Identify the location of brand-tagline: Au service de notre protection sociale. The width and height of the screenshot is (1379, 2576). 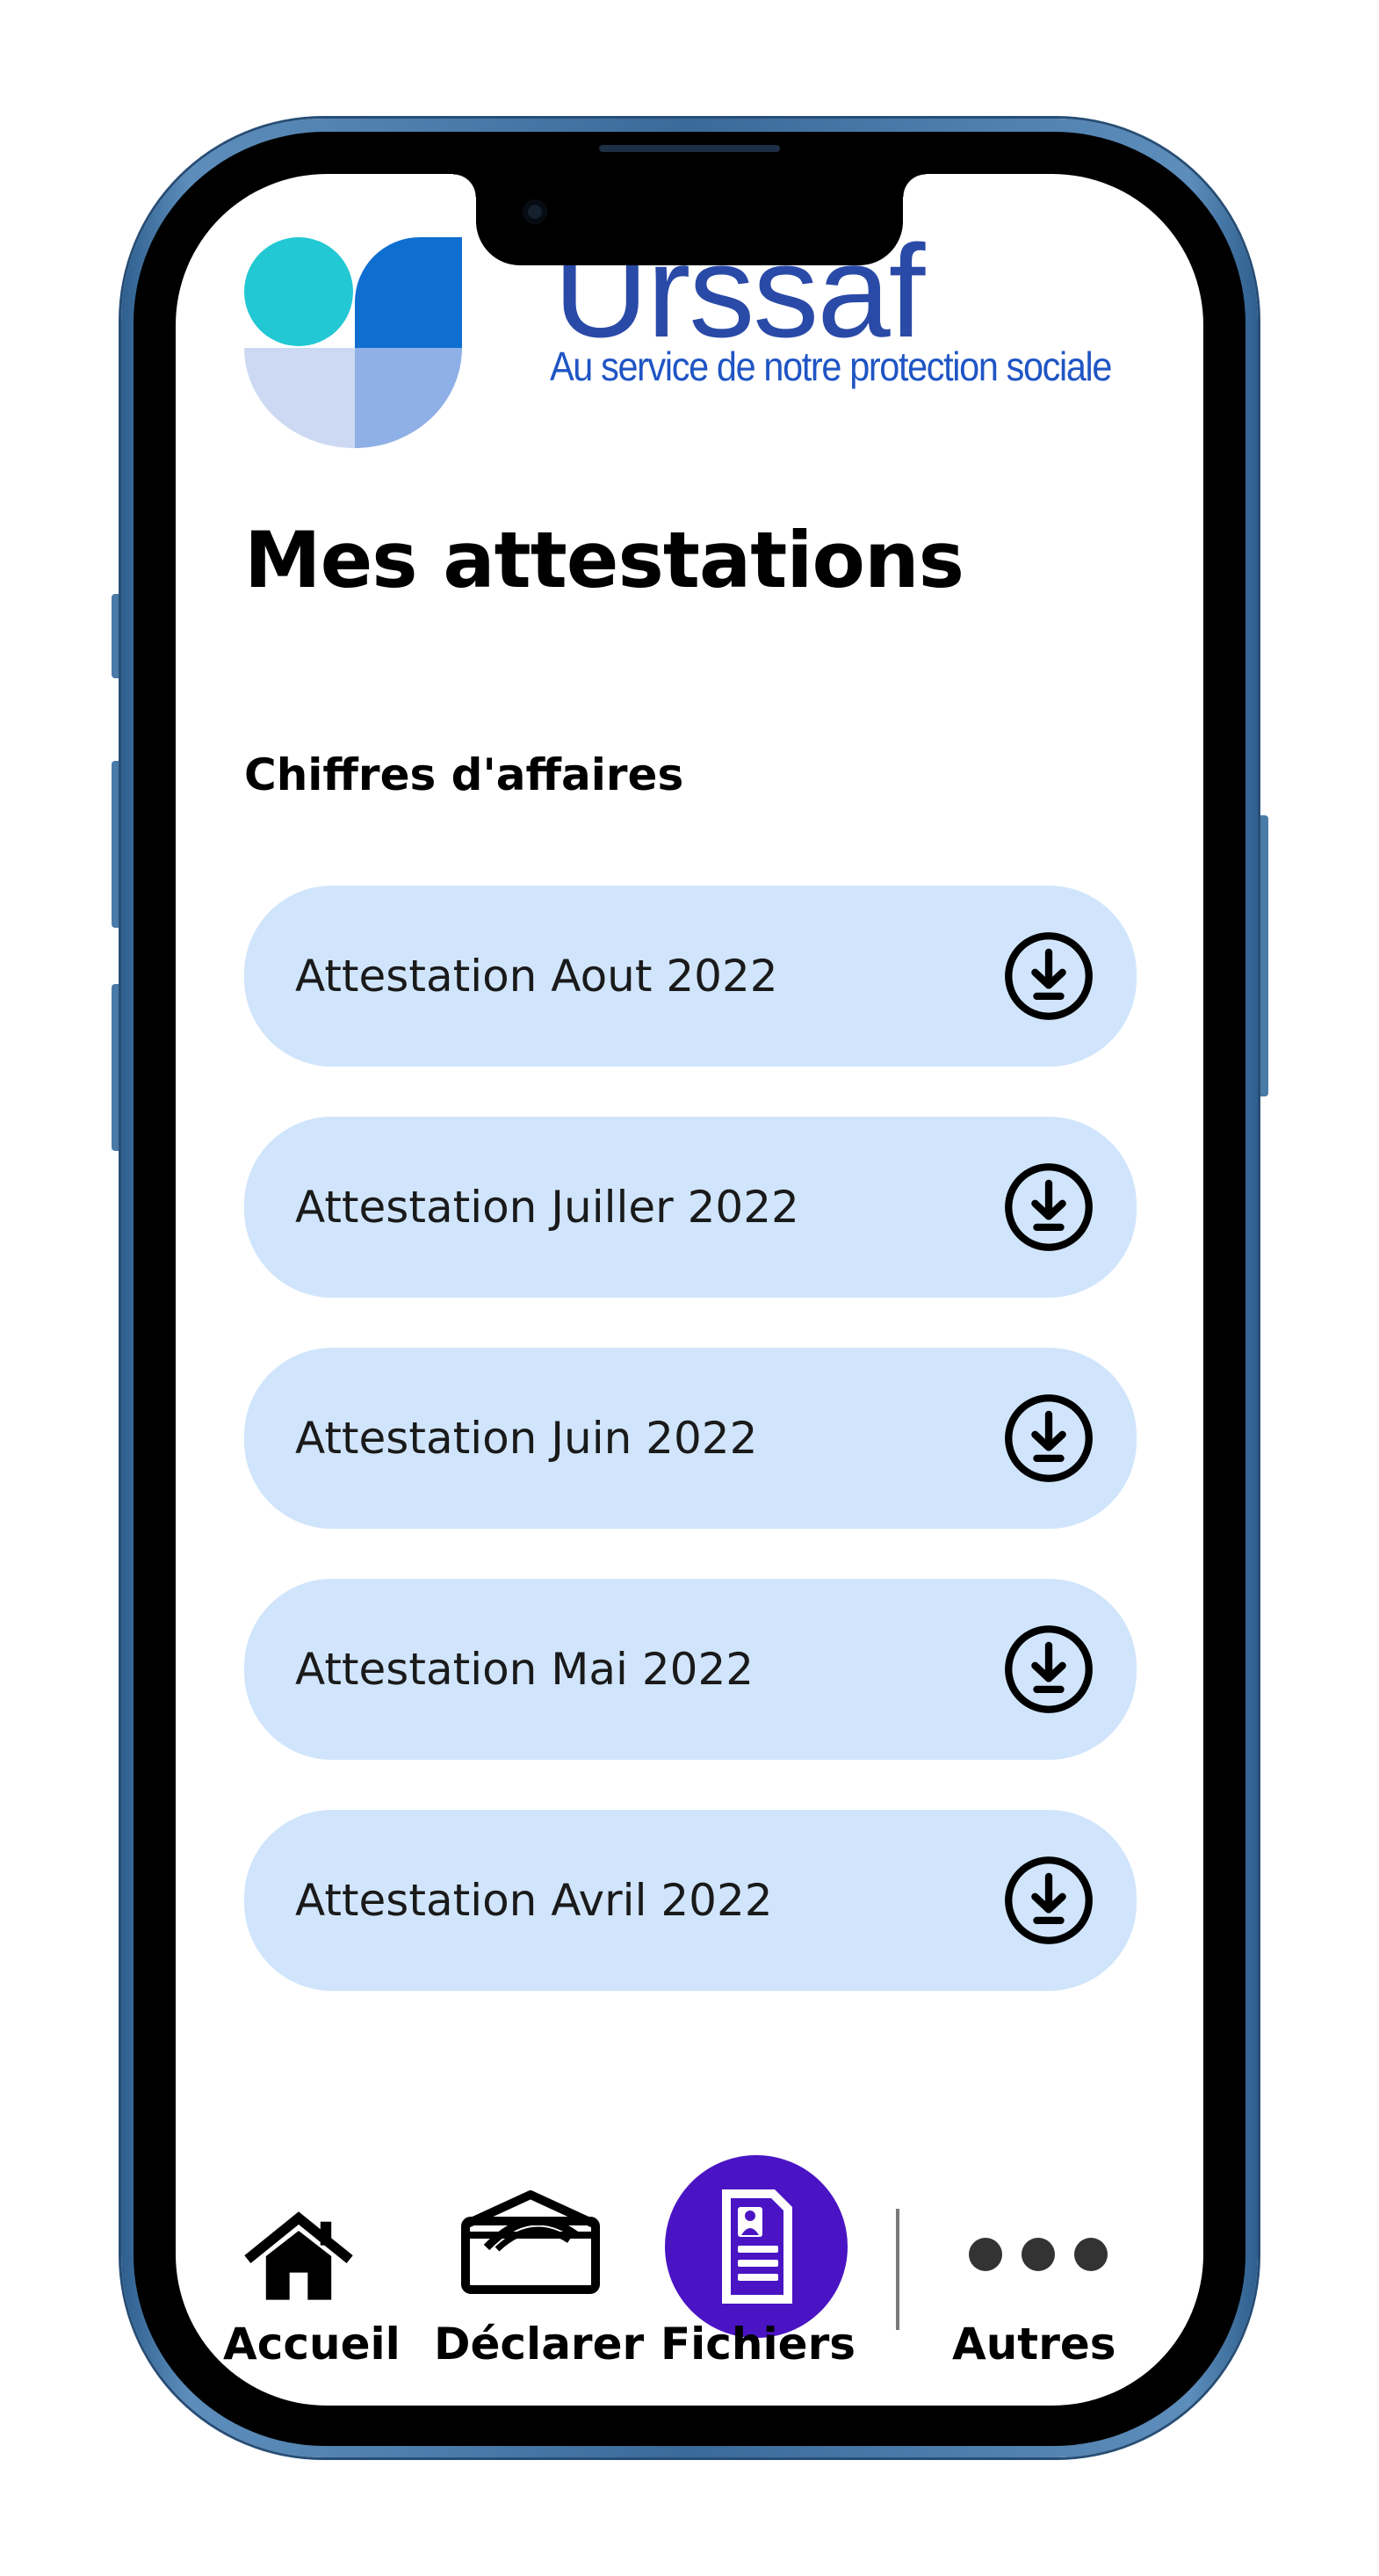
(831, 366).